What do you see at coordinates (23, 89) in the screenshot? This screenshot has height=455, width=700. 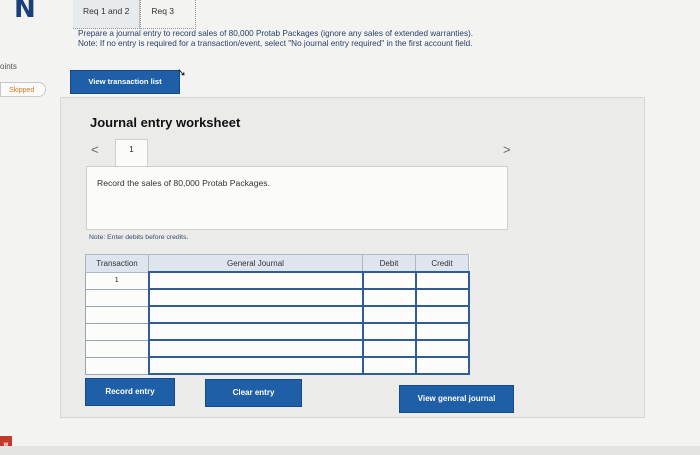 I see `skipped-badge: Skipped` at bounding box center [23, 89].